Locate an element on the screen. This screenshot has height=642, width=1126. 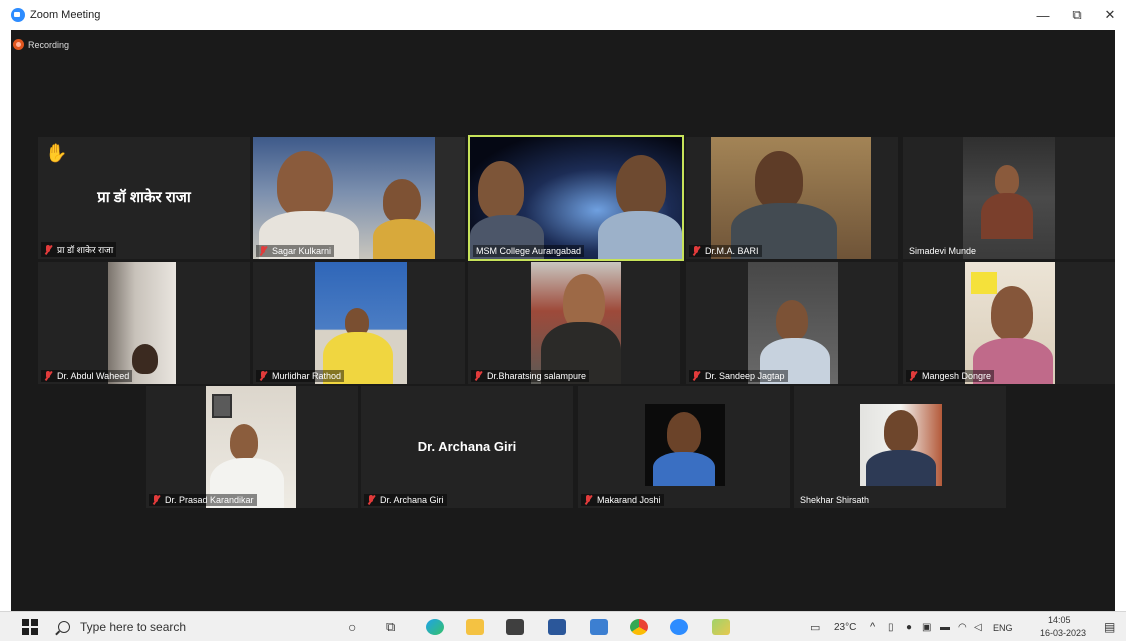
participant-tile-active-speaker: MSM College Aurangabad is located at coordinates (576, 198).